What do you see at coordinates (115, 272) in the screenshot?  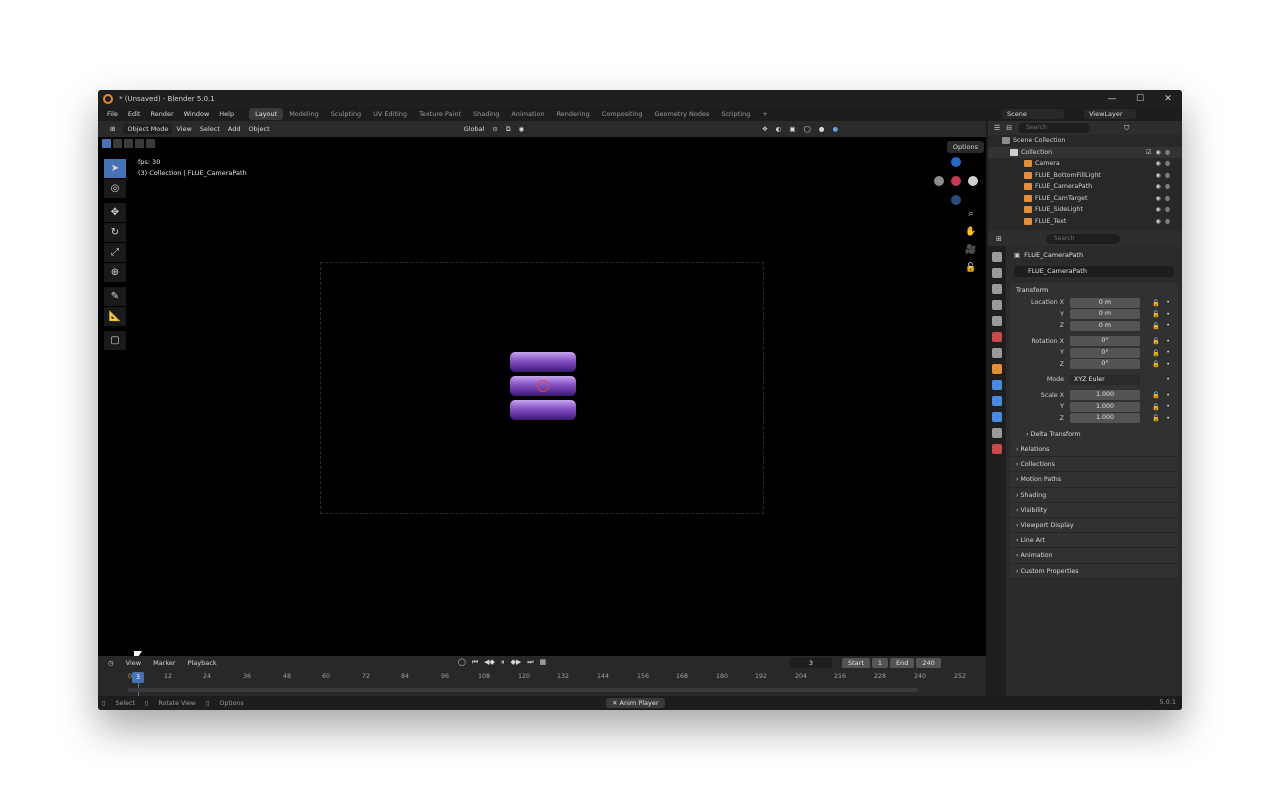 I see `transform-tool-icon: ⊕` at bounding box center [115, 272].